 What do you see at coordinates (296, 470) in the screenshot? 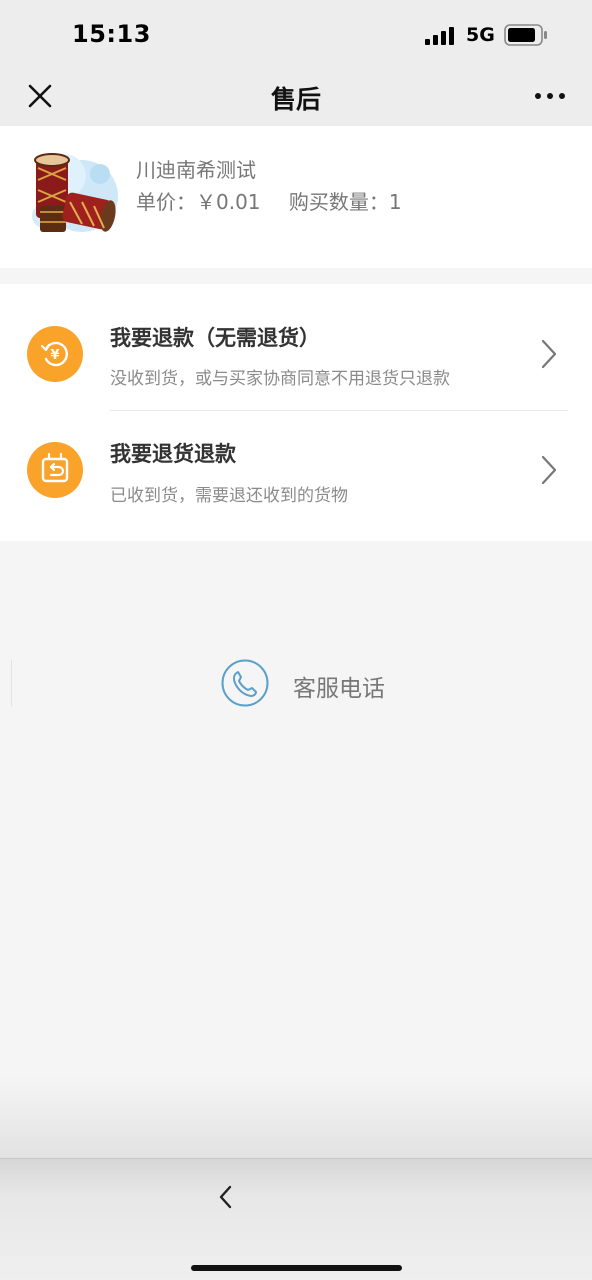
I see `option-return-refund: 我要退货退款 已收到货，需要退还收到的货物` at bounding box center [296, 470].